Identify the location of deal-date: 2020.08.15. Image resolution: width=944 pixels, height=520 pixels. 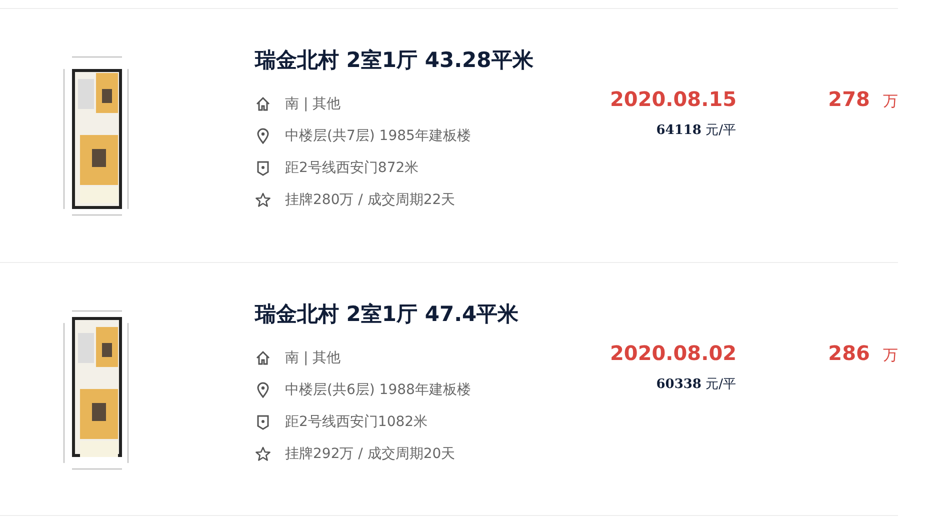
(673, 99).